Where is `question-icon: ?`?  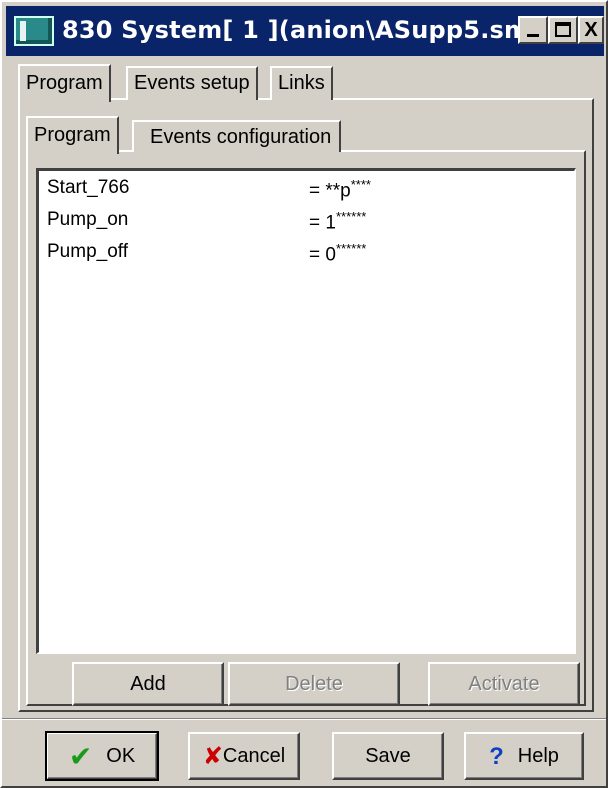
question-icon: ? is located at coordinates (496, 756).